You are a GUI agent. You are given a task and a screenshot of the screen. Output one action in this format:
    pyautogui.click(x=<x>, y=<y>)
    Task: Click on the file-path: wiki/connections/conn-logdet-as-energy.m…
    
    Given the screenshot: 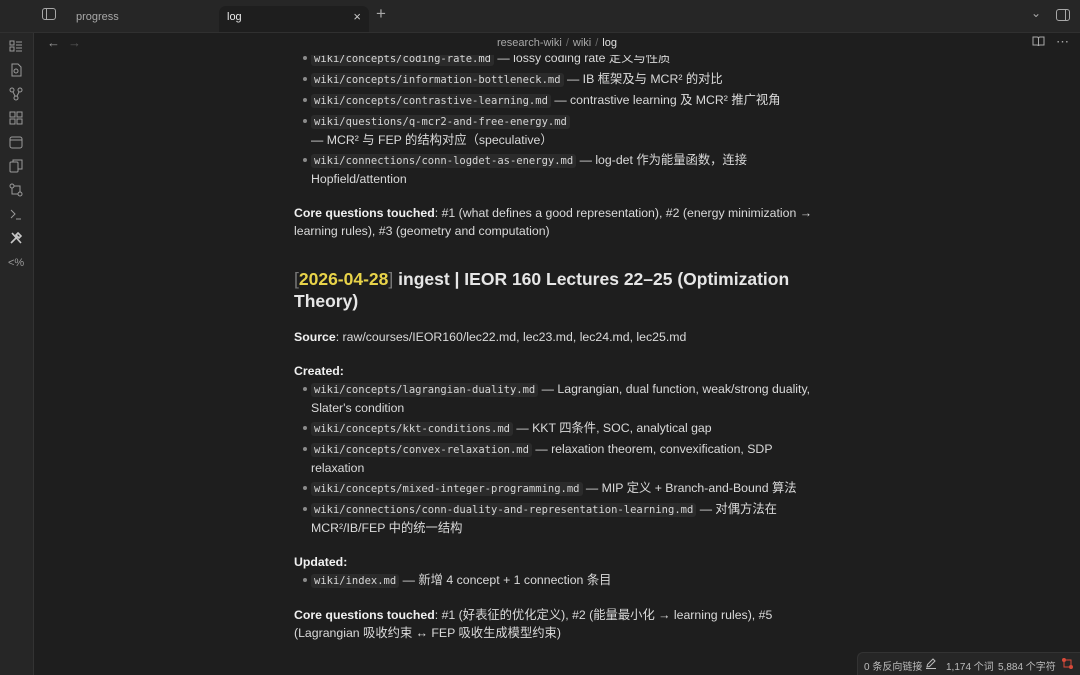 What is the action you would take?
    pyautogui.click(x=444, y=161)
    